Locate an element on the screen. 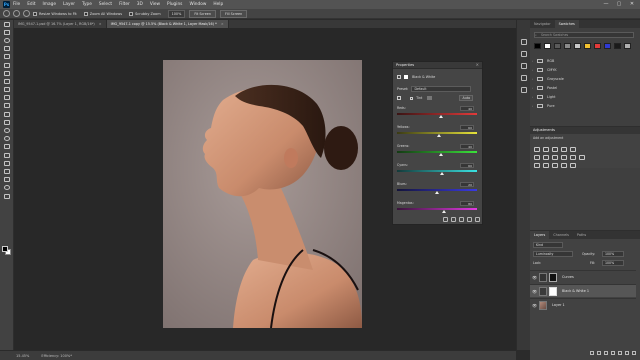 The height and width of the screenshot is (360, 640). swatch-folder-cmyk: › CMYK is located at coordinates (584, 69).